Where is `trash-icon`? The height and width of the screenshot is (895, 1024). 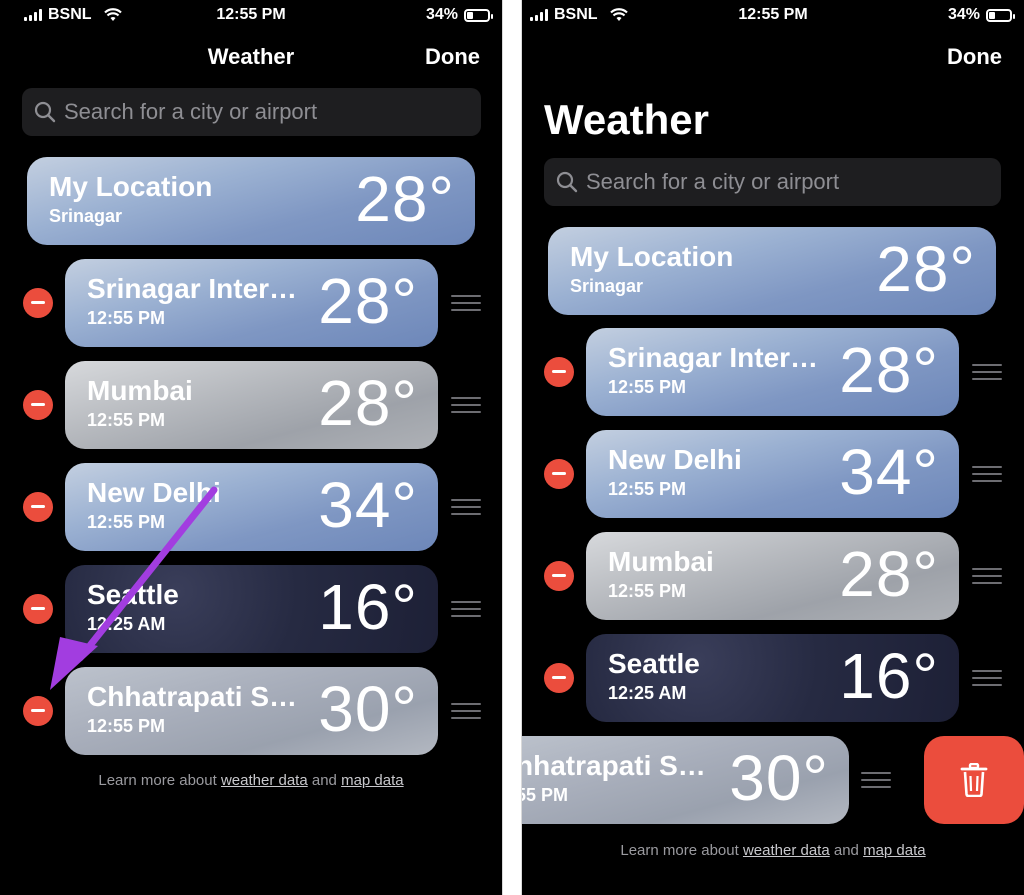
trash-icon is located at coordinates (974, 780).